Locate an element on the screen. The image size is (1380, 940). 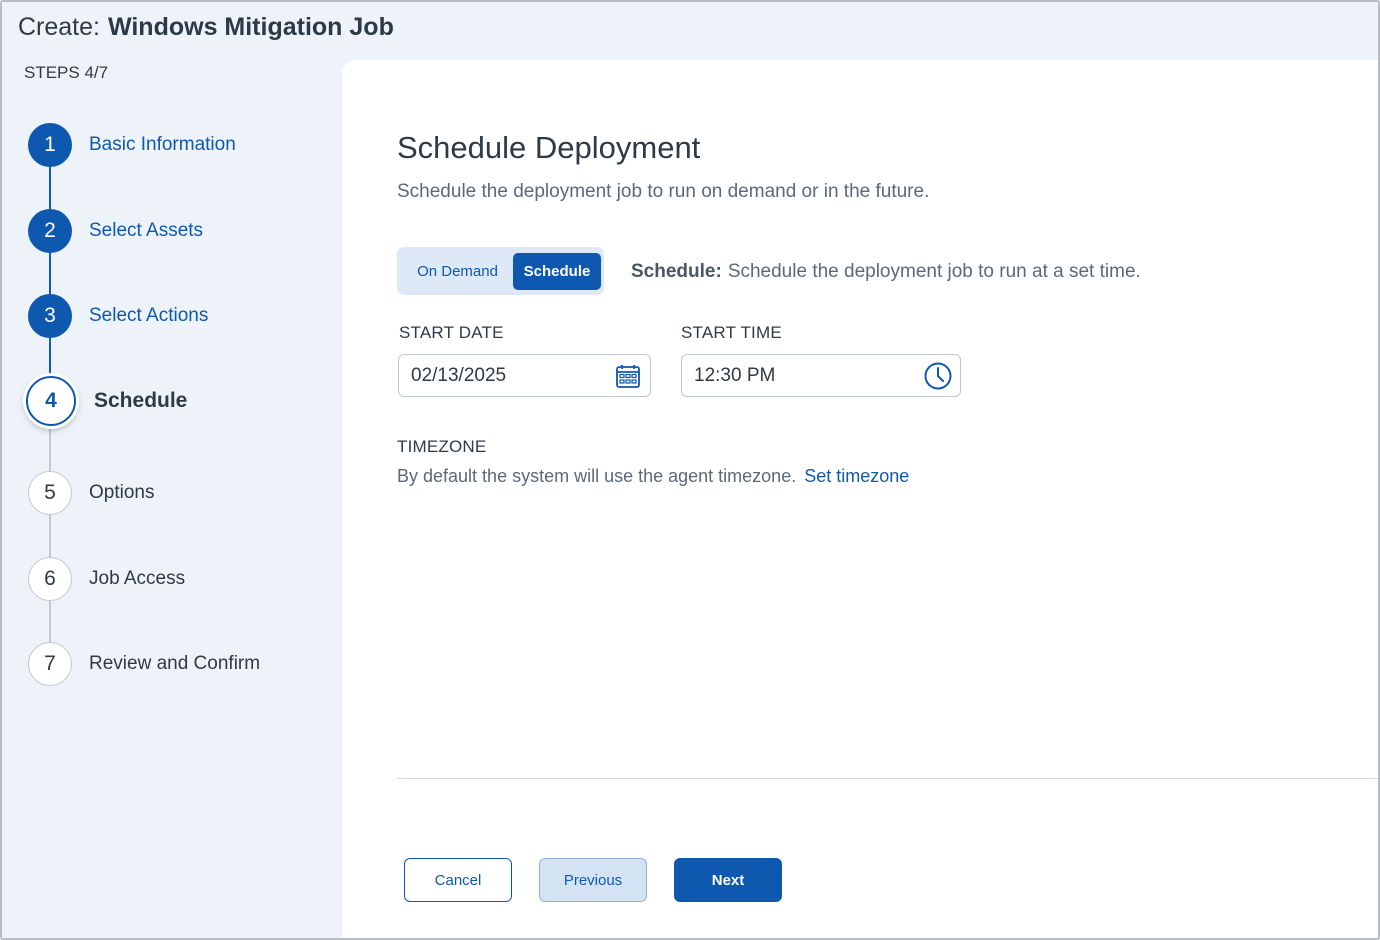
timezone-label: TIMEZONE is located at coordinates (442, 446).